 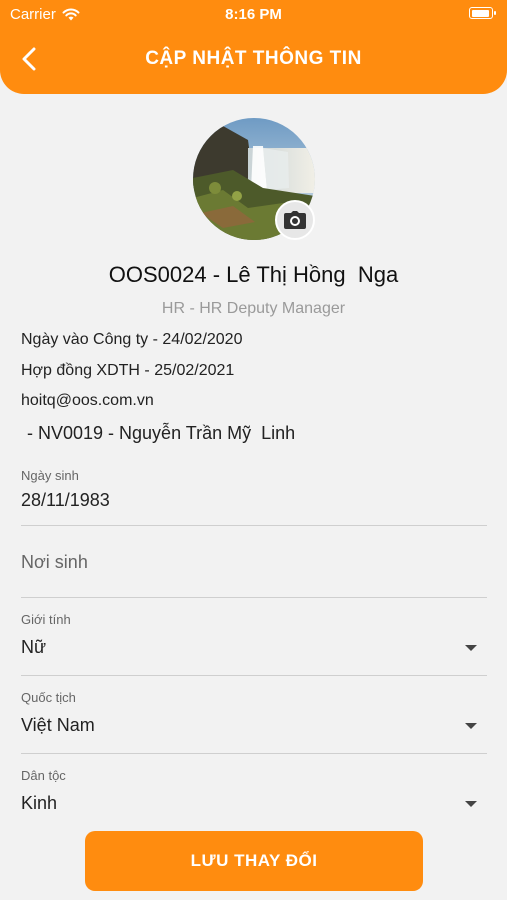 What do you see at coordinates (43, 775) in the screenshot?
I see `ethnicity-label: Dân tộc` at bounding box center [43, 775].